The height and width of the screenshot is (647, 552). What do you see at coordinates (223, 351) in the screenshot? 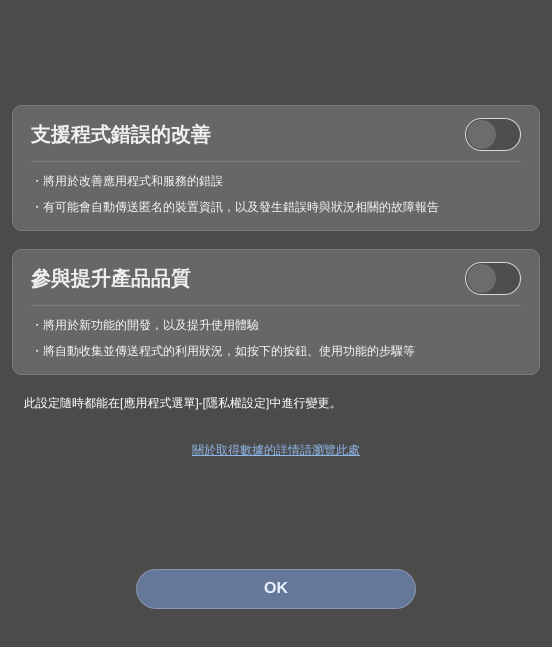
I see `description-text: ・將自動收集並傳送程式的利用狀況，如按下的按鈕、使用功能的步驟等` at bounding box center [223, 351].